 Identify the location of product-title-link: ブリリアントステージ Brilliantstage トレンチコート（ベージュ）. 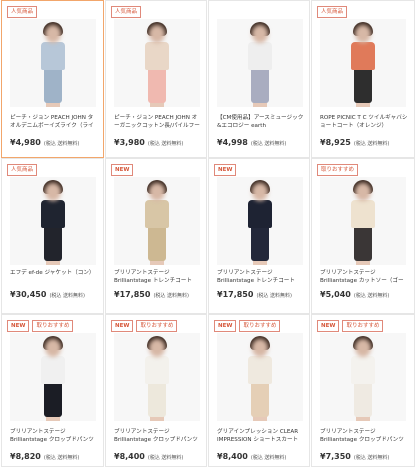
(158, 277).